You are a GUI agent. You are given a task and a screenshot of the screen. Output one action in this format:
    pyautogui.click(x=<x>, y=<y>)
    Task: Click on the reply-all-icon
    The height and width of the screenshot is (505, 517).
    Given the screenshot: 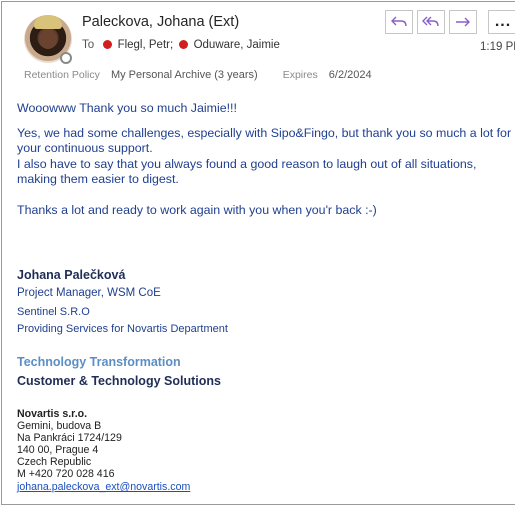 What is the action you would take?
    pyautogui.click(x=430, y=21)
    